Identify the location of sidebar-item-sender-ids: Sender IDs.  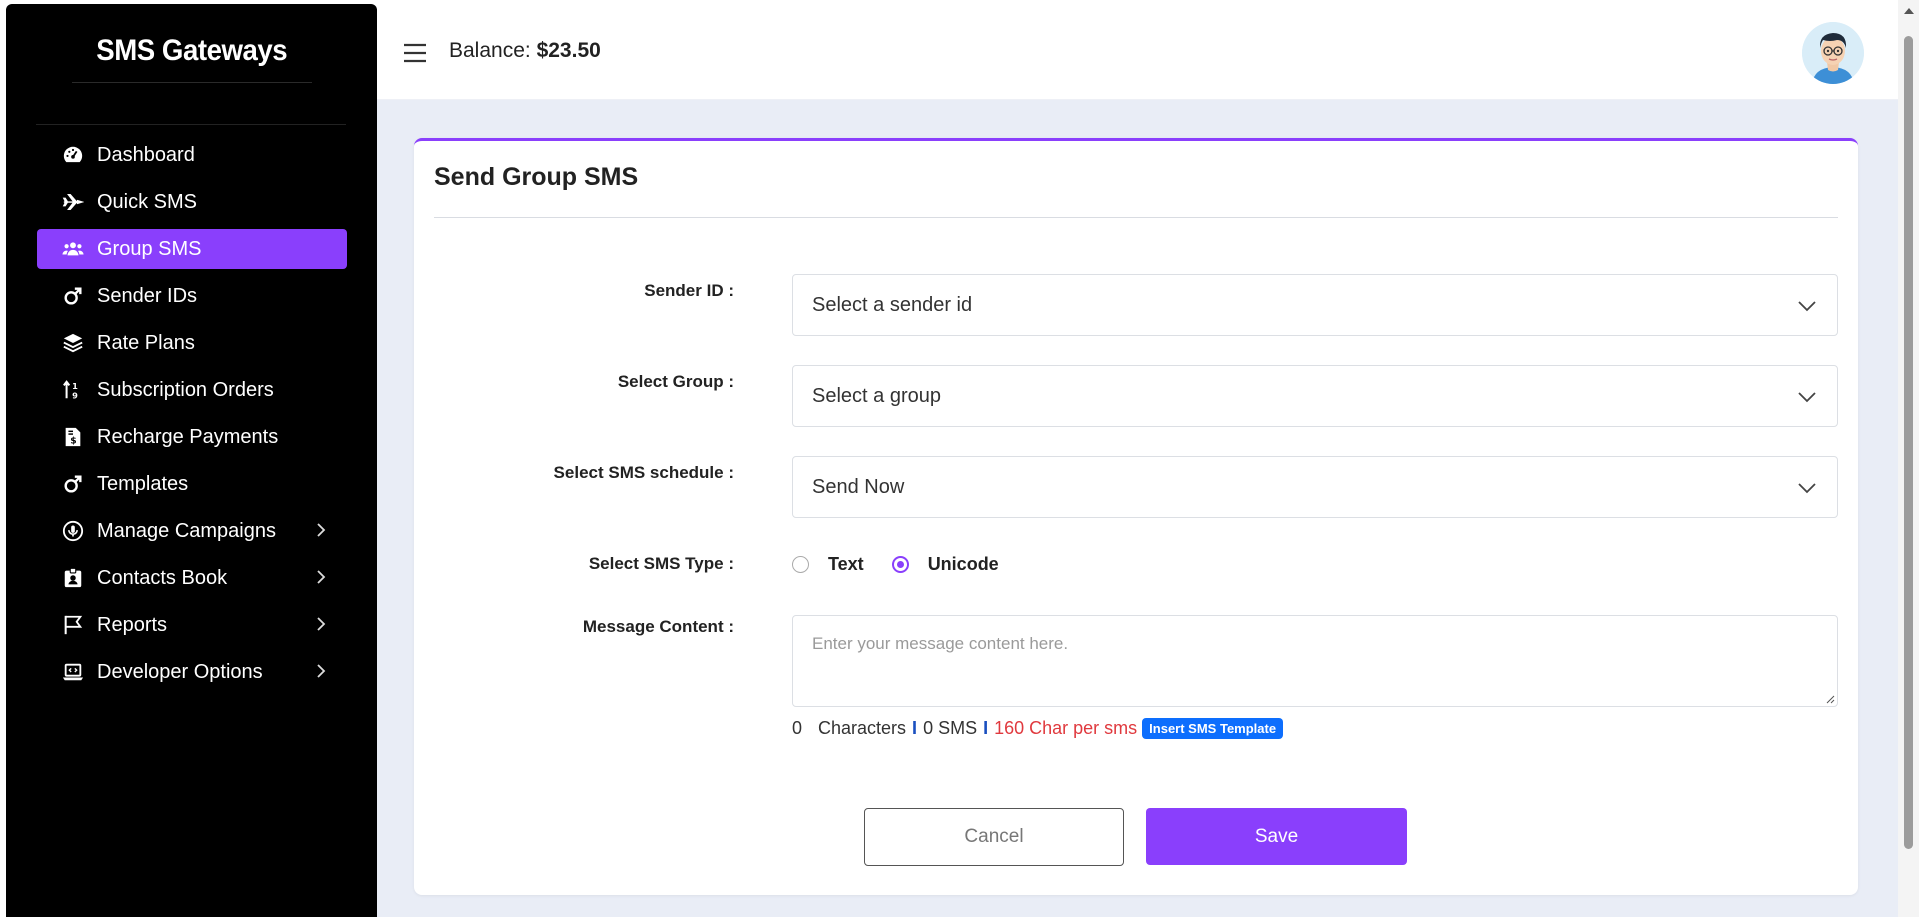
(192, 296).